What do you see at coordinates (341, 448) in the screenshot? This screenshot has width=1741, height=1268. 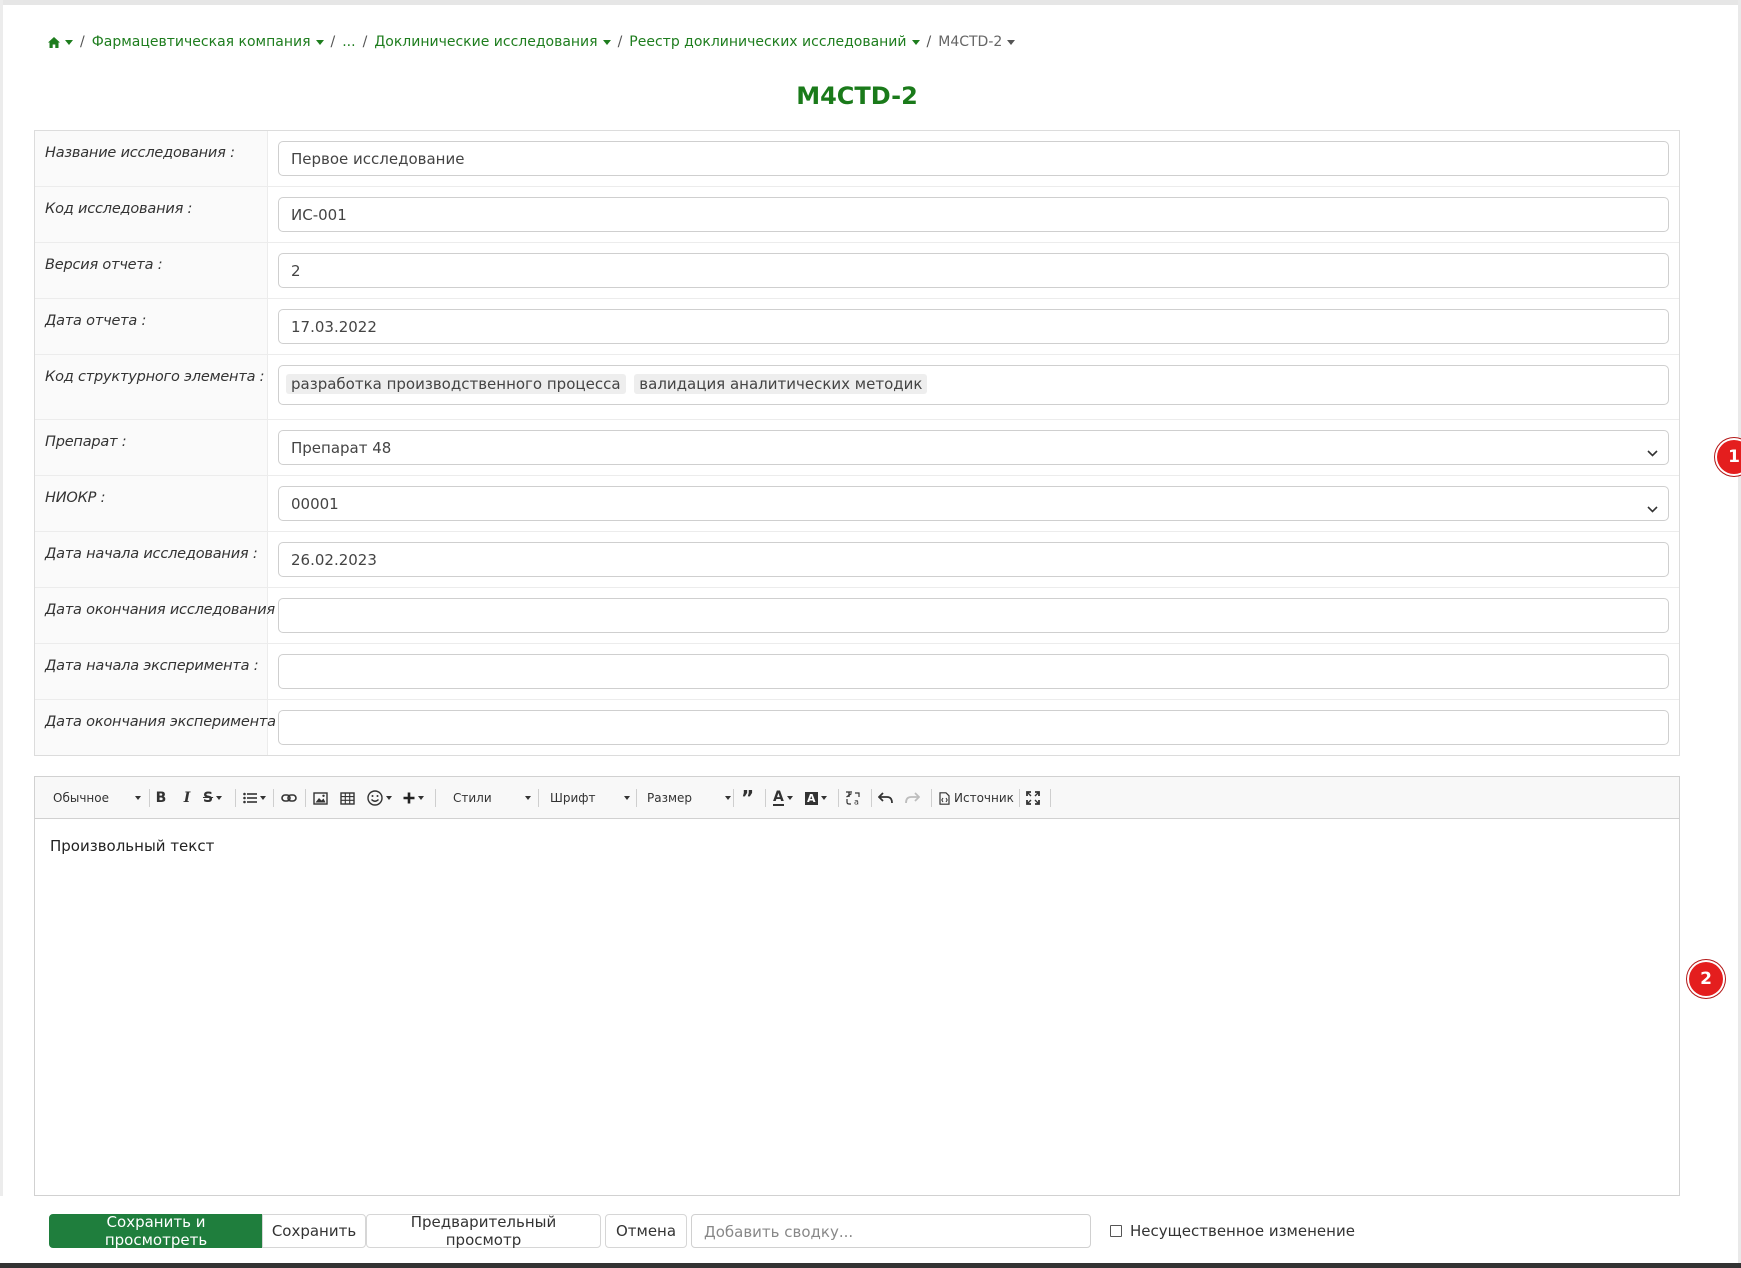 I see `drug-select-value: Препарат 48` at bounding box center [341, 448].